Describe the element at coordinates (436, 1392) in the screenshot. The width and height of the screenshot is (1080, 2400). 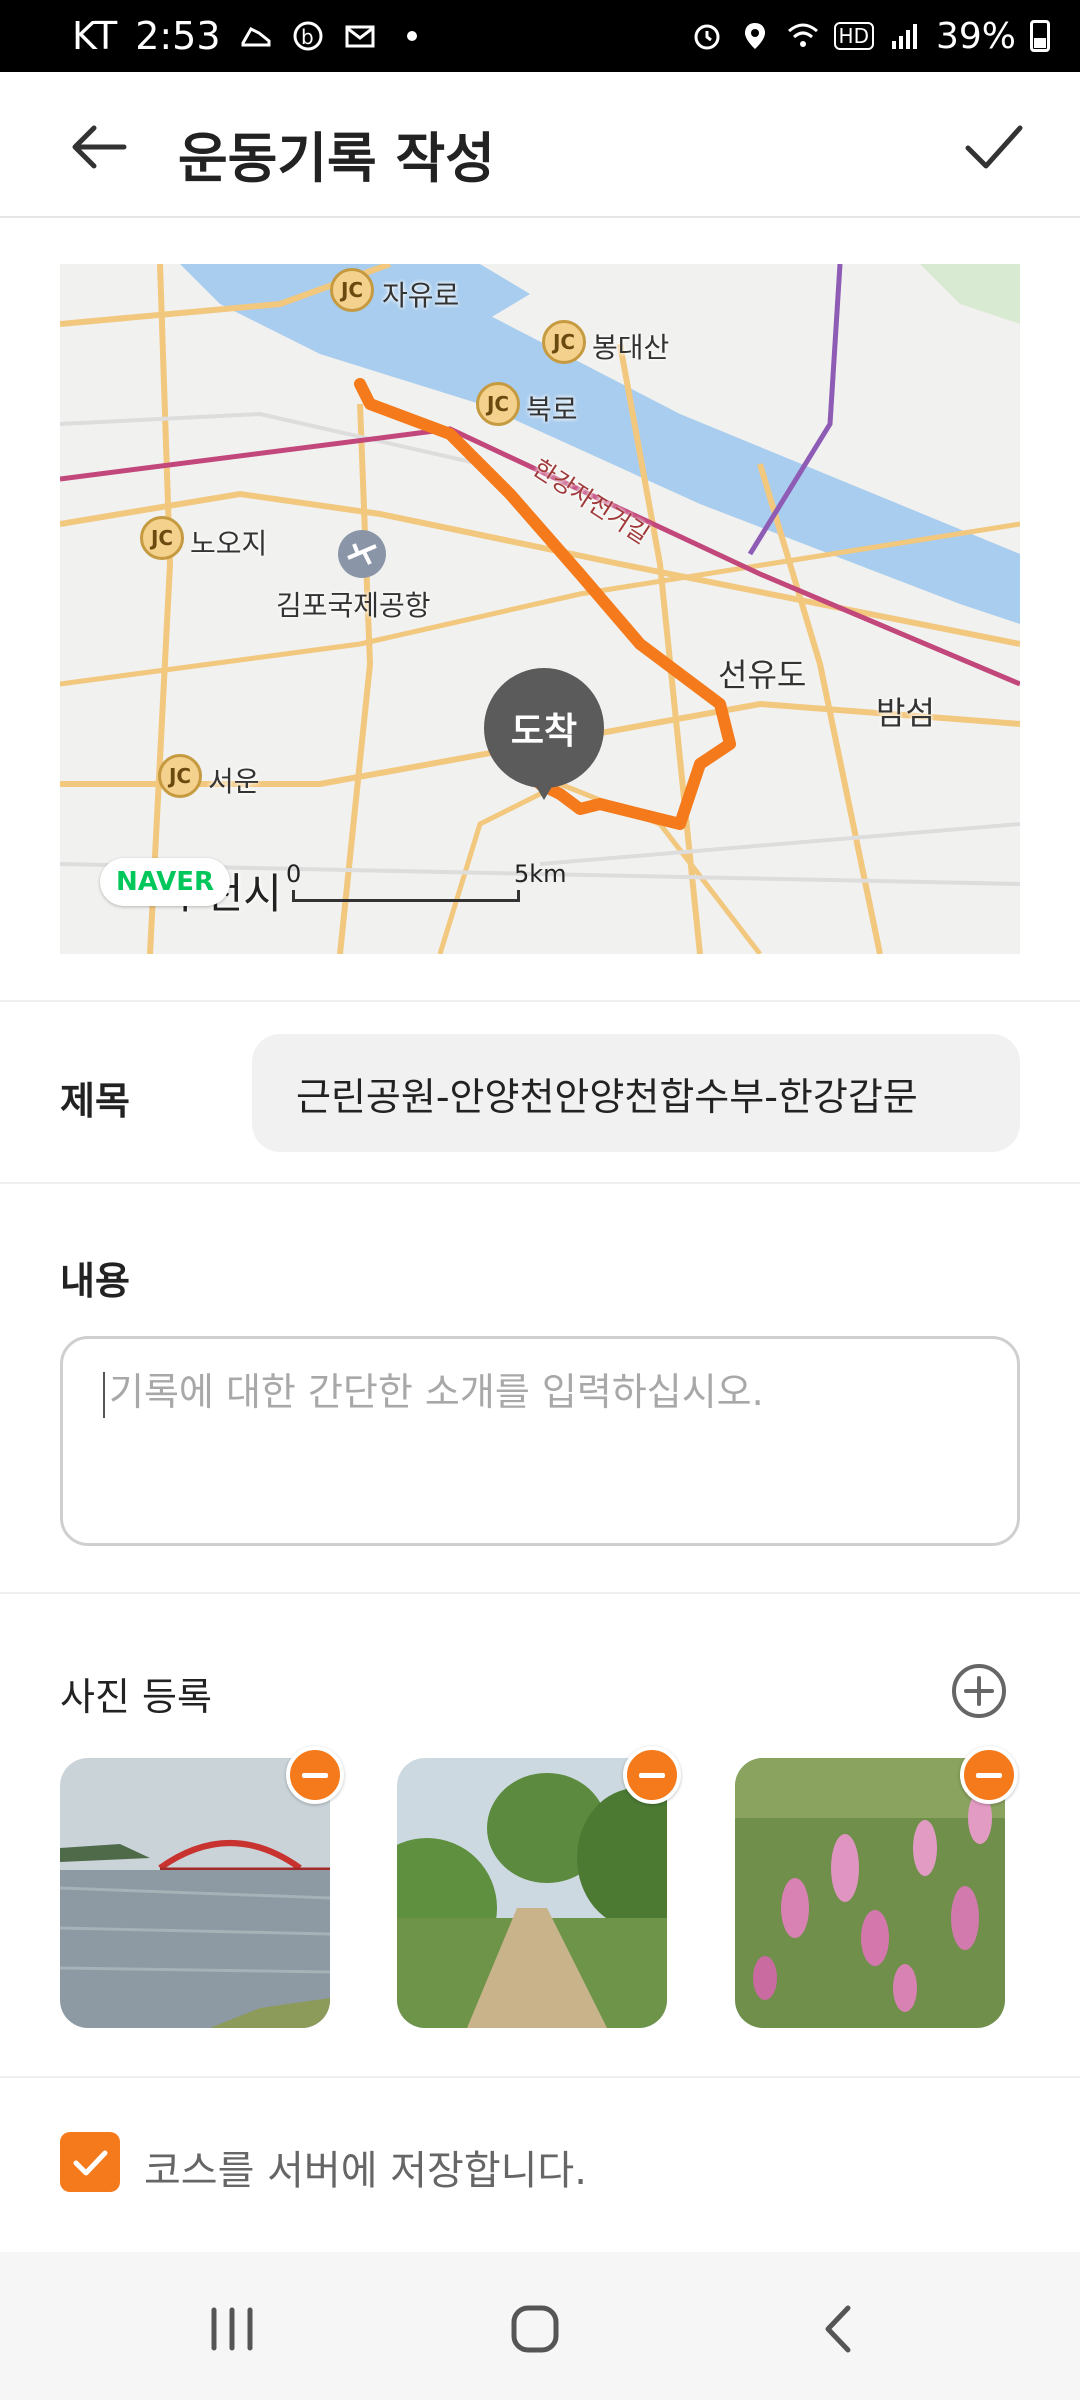
I see `content-placeholder: 기록에 대한 간단한 소개를 입력하십시오.` at that location.